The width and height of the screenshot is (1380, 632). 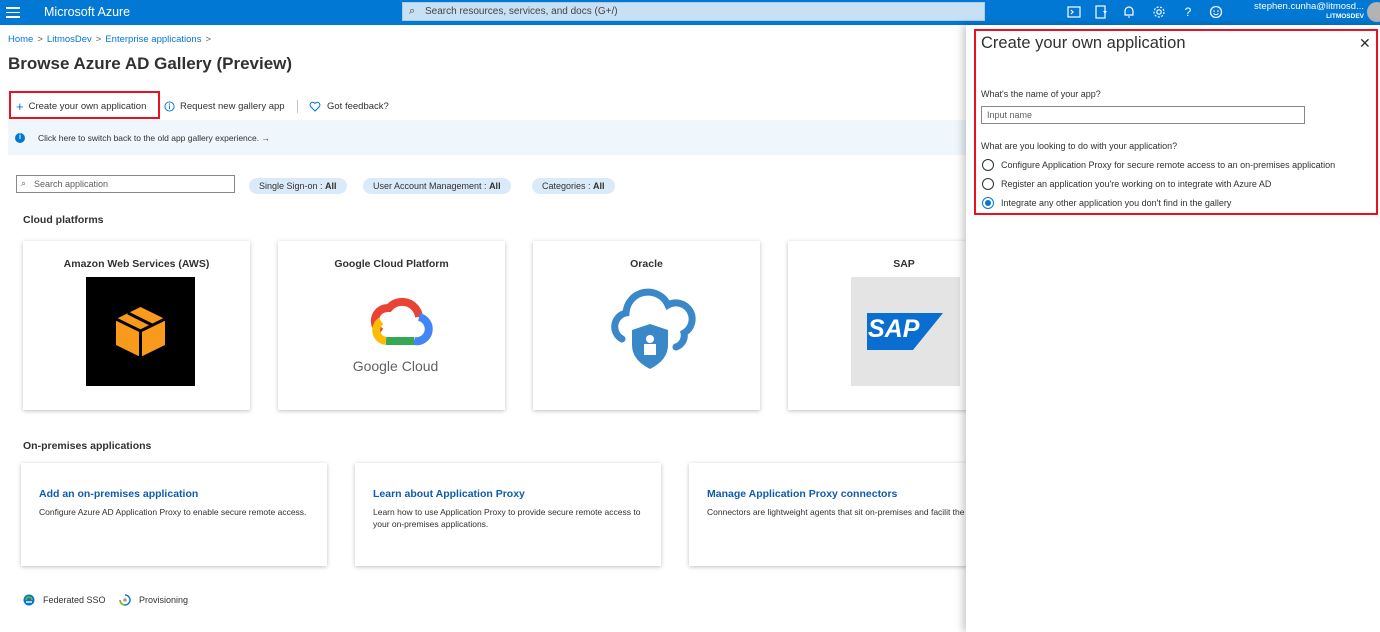 What do you see at coordinates (395, 366) in the screenshot?
I see `google-cloud-logo-text: Google Cloud` at bounding box center [395, 366].